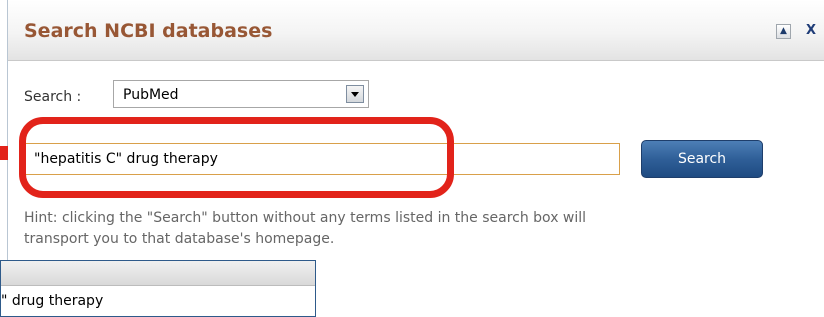  What do you see at coordinates (151, 95) in the screenshot?
I see `database-select-value: PubMed` at bounding box center [151, 95].